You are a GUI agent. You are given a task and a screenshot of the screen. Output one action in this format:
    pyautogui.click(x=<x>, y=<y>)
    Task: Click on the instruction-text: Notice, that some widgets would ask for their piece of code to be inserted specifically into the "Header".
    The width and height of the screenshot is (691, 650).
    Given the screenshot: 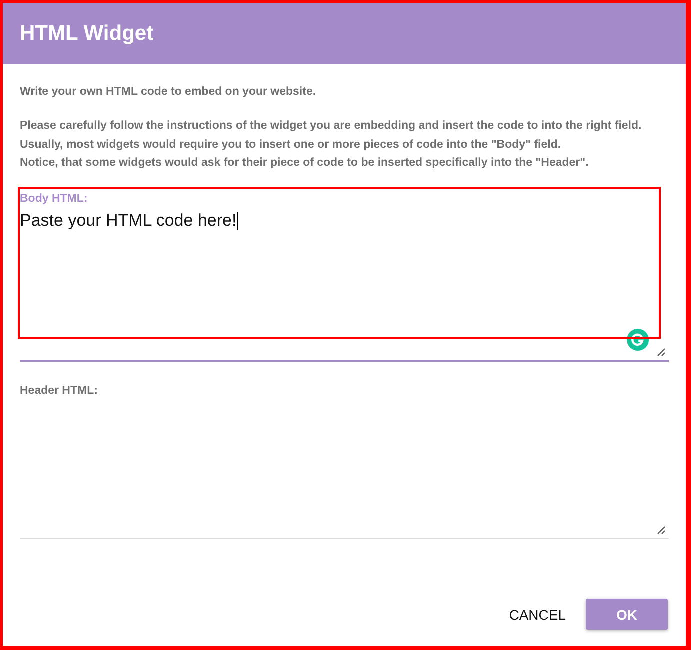 What is the action you would take?
    pyautogui.click(x=305, y=163)
    